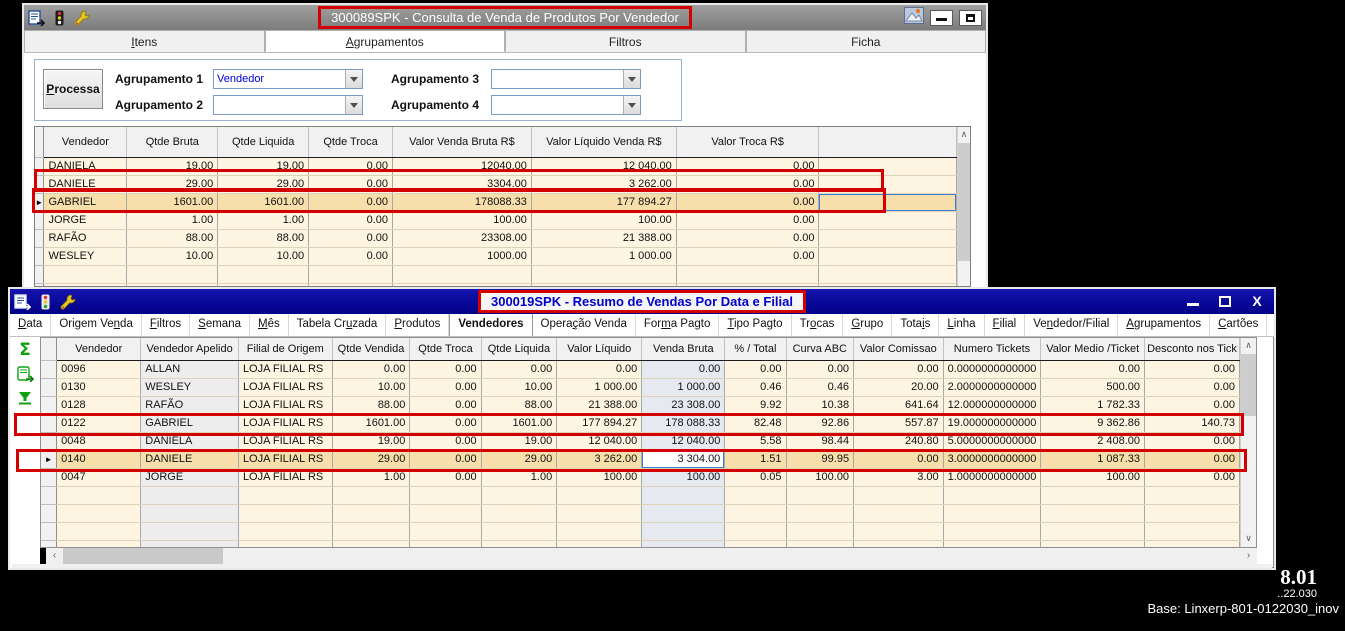 Image resolution: width=1345 pixels, height=631 pixels. Describe the element at coordinates (25, 350) in the screenshot. I see `sum-icon: Σ` at that location.